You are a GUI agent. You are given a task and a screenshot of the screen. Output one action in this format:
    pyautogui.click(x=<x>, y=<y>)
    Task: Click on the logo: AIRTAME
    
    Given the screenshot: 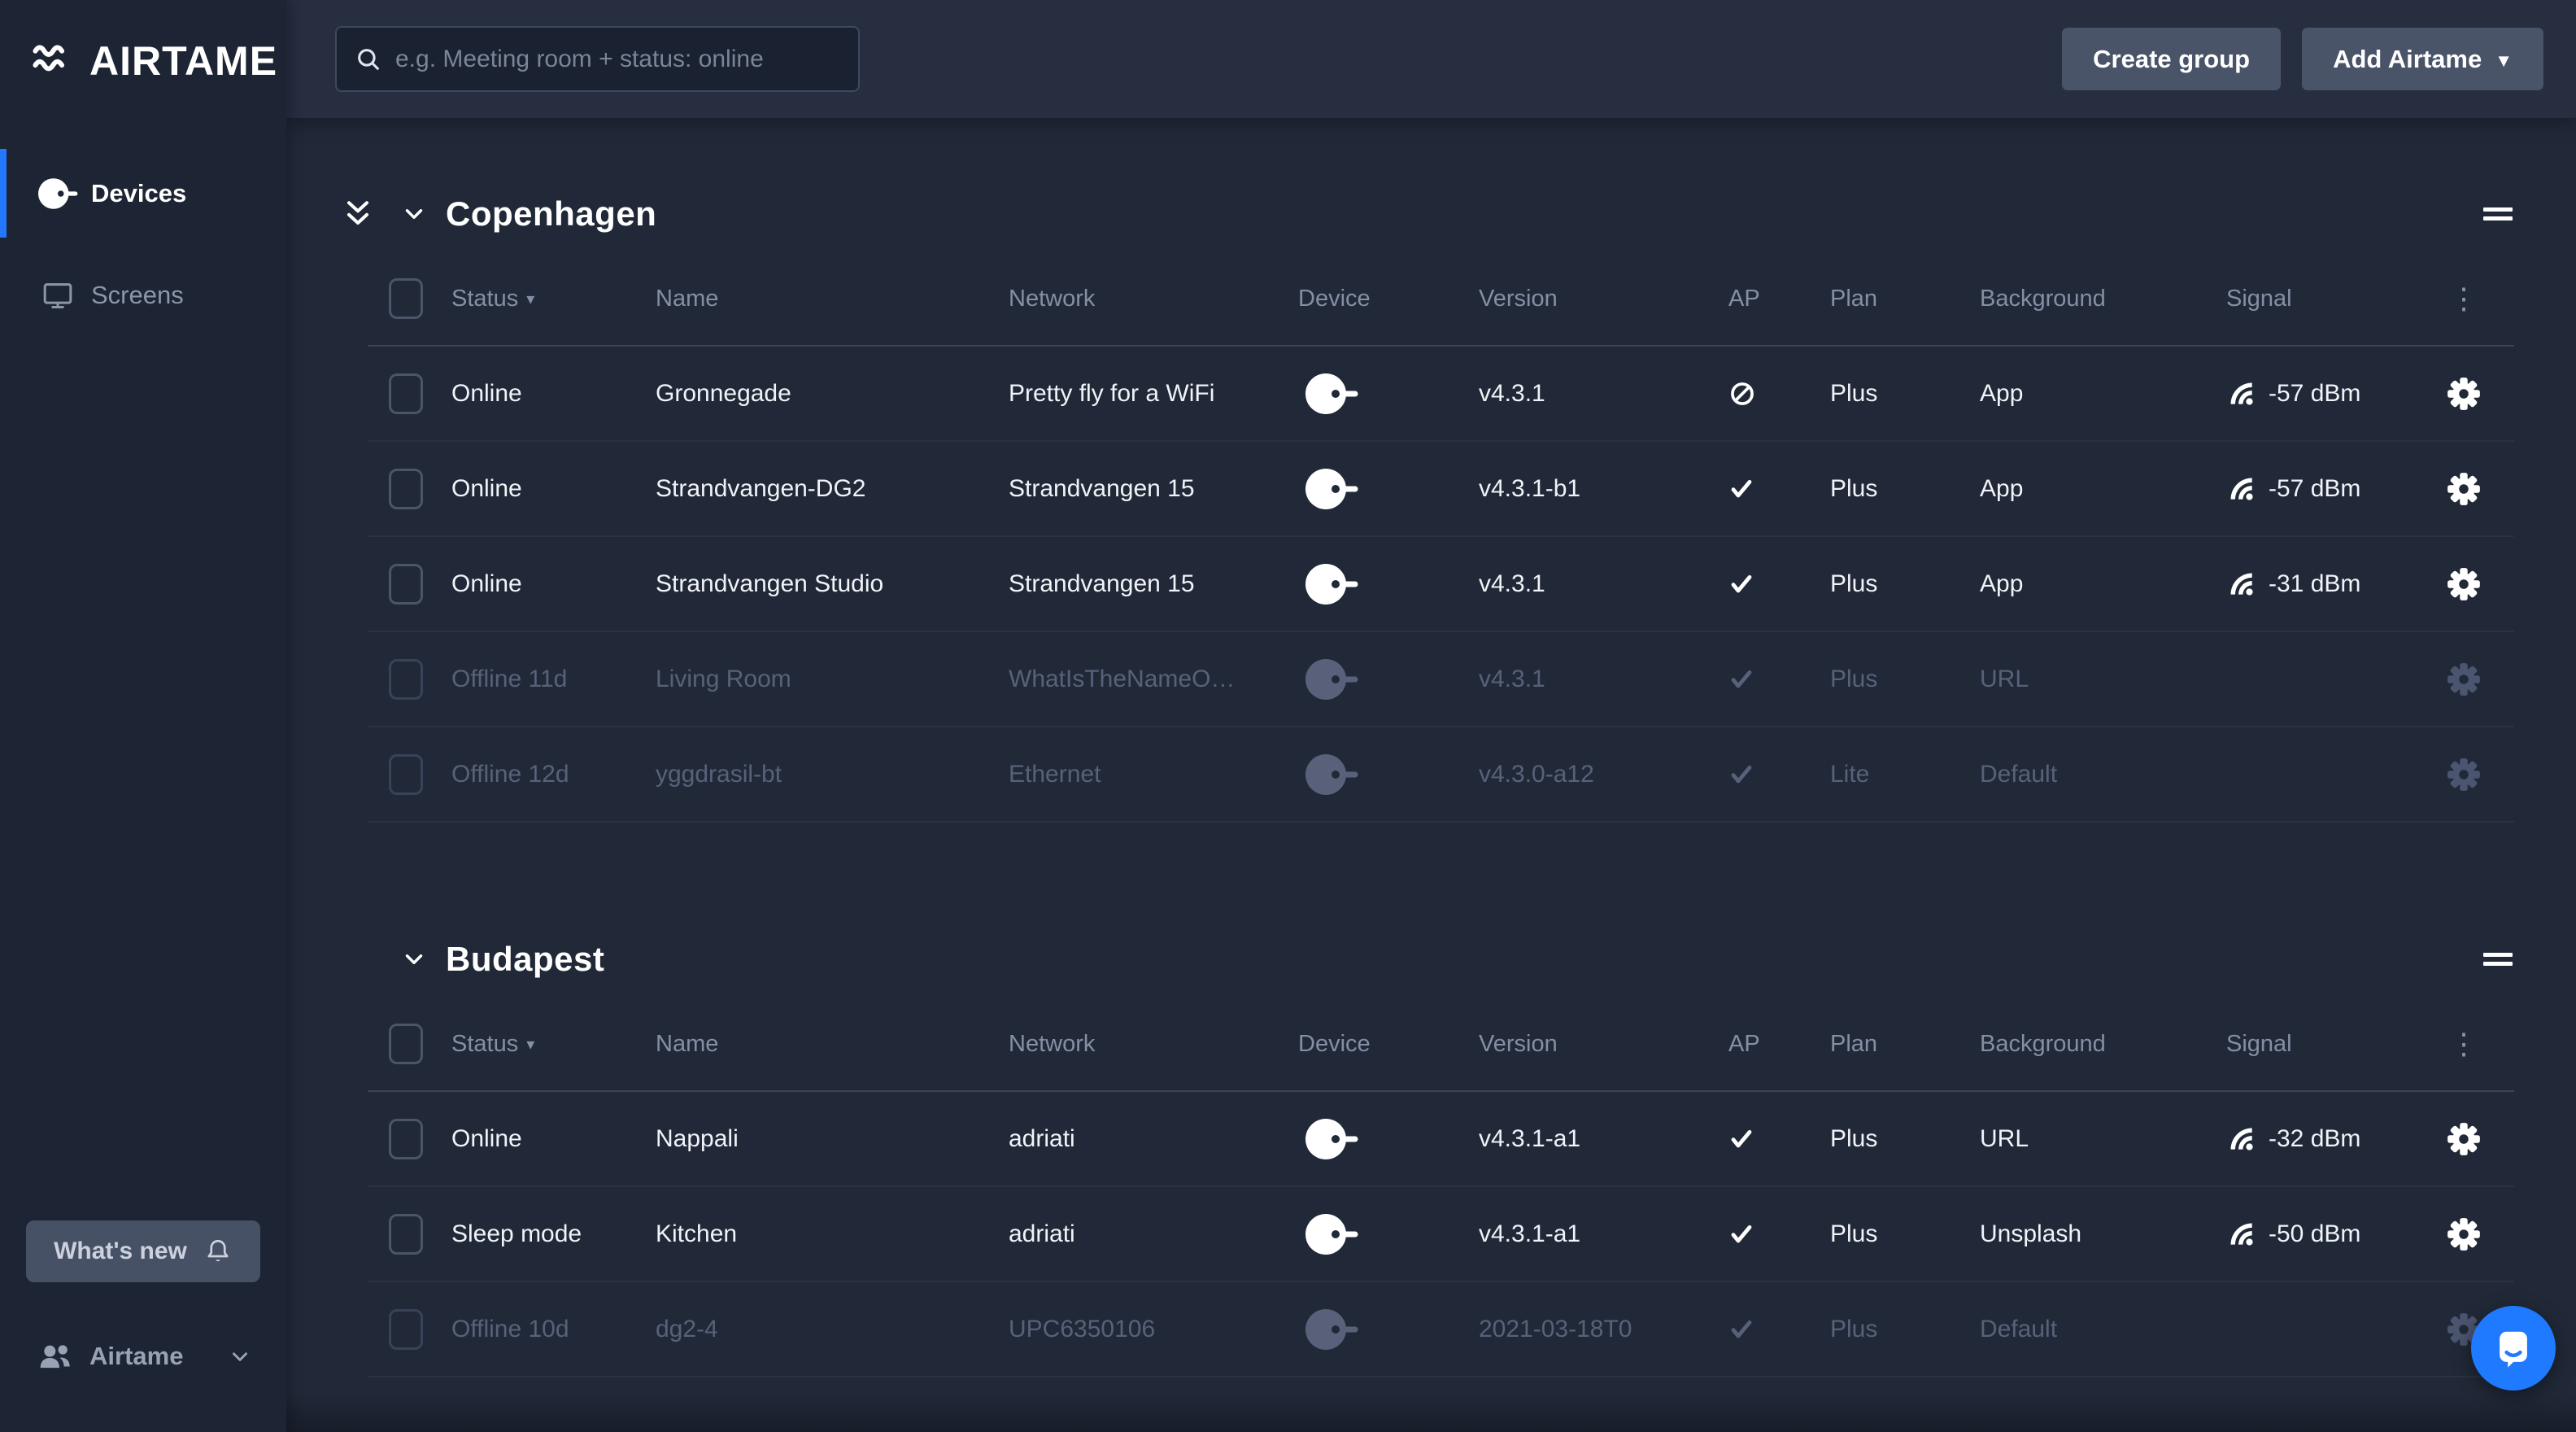 What is the action you would take?
    pyautogui.click(x=143, y=61)
    